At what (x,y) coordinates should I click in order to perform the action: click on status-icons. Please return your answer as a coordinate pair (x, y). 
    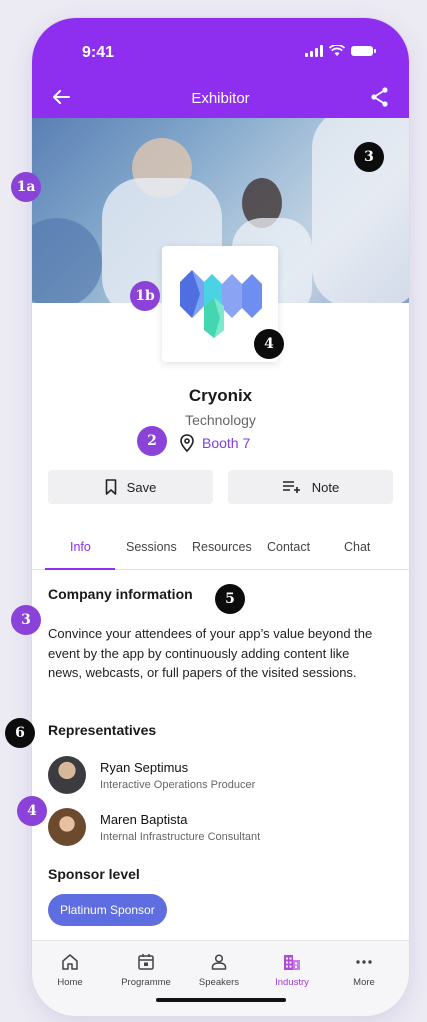
    Looking at the image, I should click on (340, 51).